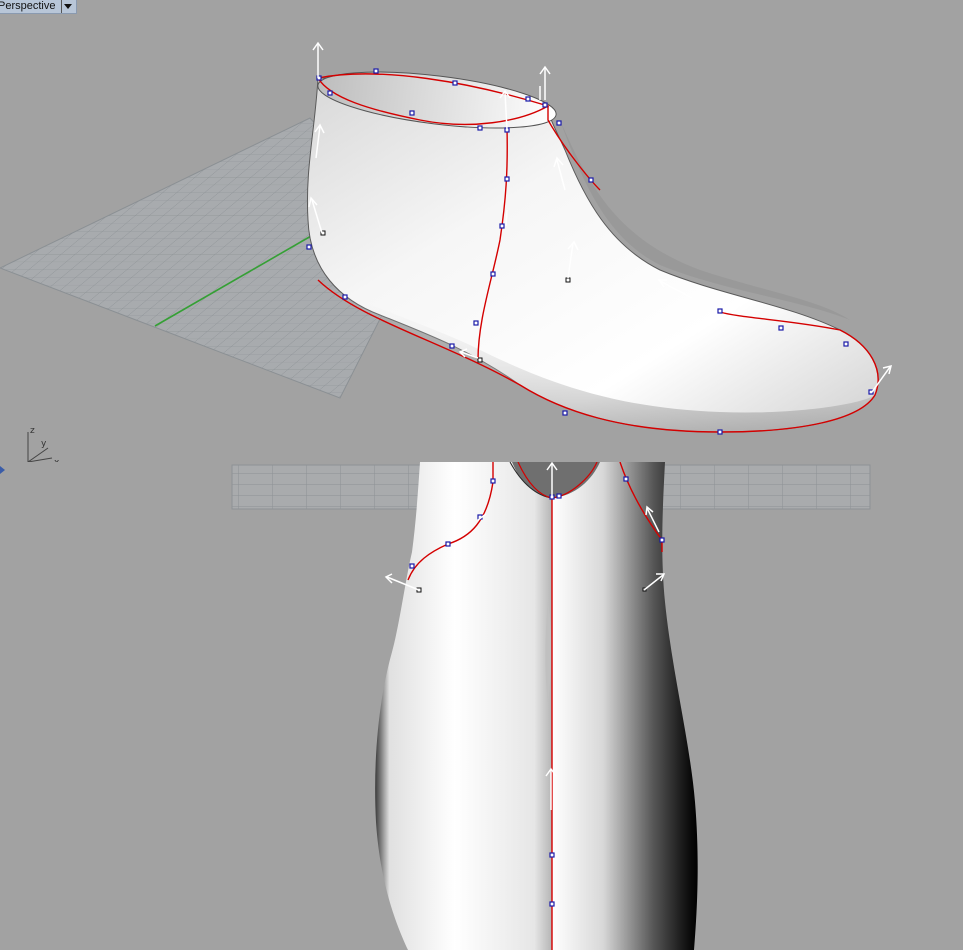 The width and height of the screenshot is (963, 950). I want to click on axis-y-label: y, so click(44, 444).